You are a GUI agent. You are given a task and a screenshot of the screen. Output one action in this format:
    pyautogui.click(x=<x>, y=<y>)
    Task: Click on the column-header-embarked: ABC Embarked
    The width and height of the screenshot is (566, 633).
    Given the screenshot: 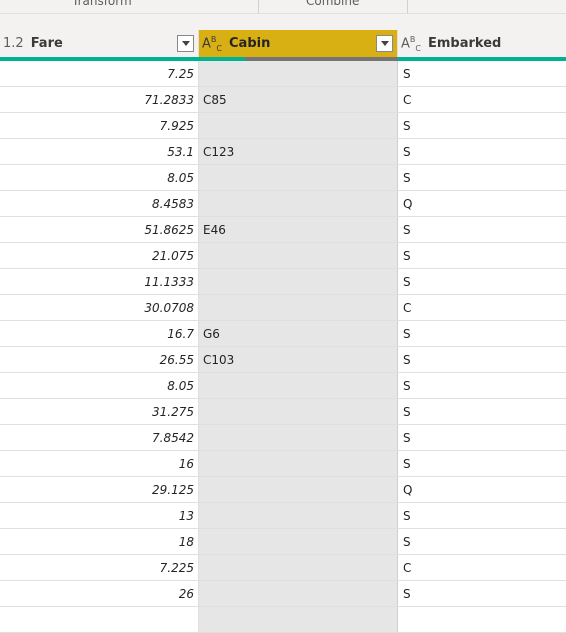 What is the action you would take?
    pyautogui.click(x=482, y=43)
    